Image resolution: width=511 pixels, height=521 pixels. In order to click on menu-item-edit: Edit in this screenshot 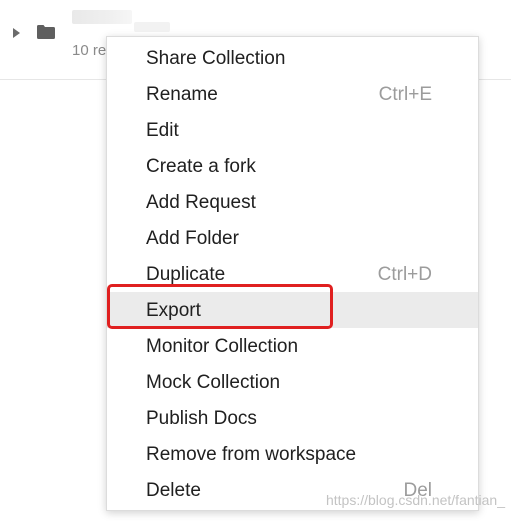, I will do `click(292, 130)`.